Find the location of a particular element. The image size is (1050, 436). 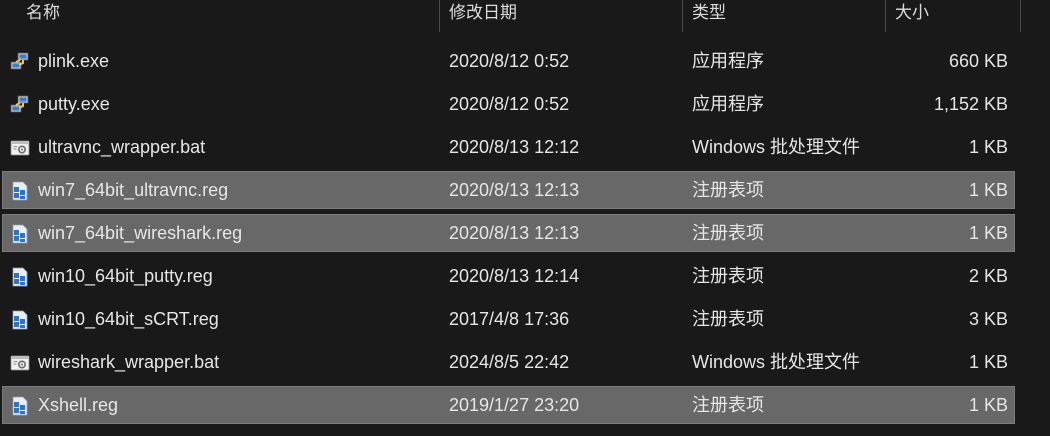

file-modified-date: 2019/1/27 23:20 is located at coordinates (514, 405).